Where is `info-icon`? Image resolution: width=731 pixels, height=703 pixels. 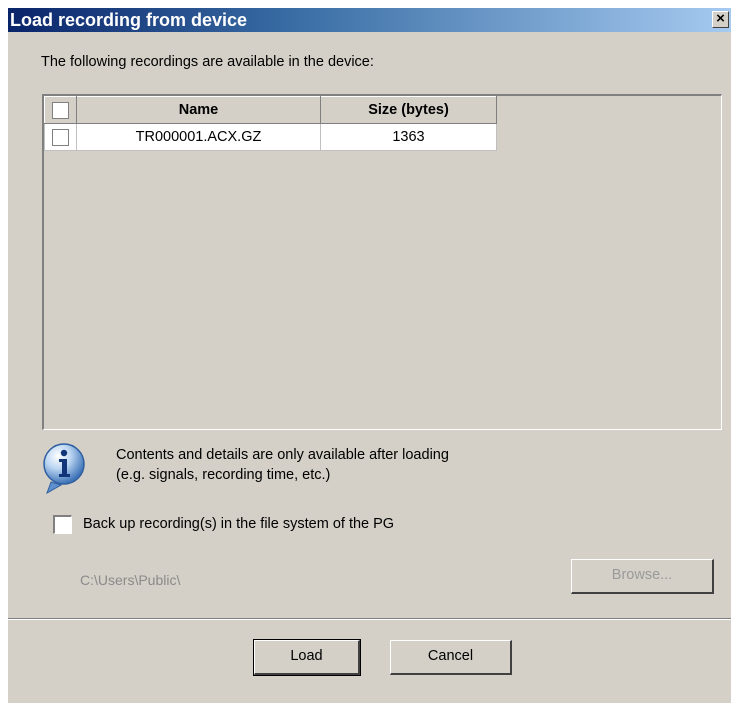 info-icon is located at coordinates (64, 468).